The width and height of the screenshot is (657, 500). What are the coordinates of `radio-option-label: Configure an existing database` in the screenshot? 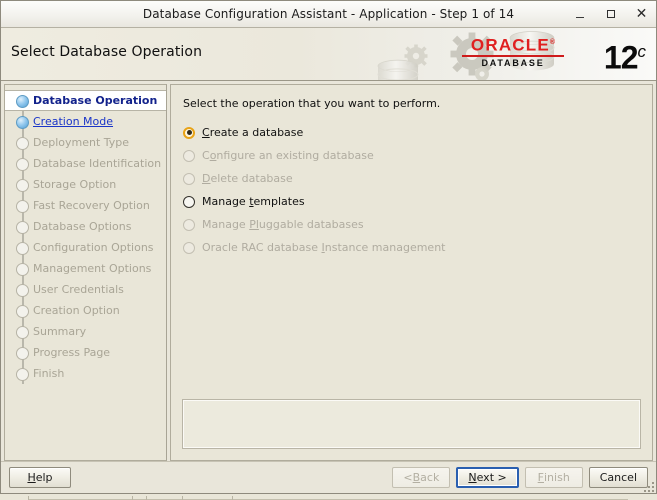 It's located at (288, 155).